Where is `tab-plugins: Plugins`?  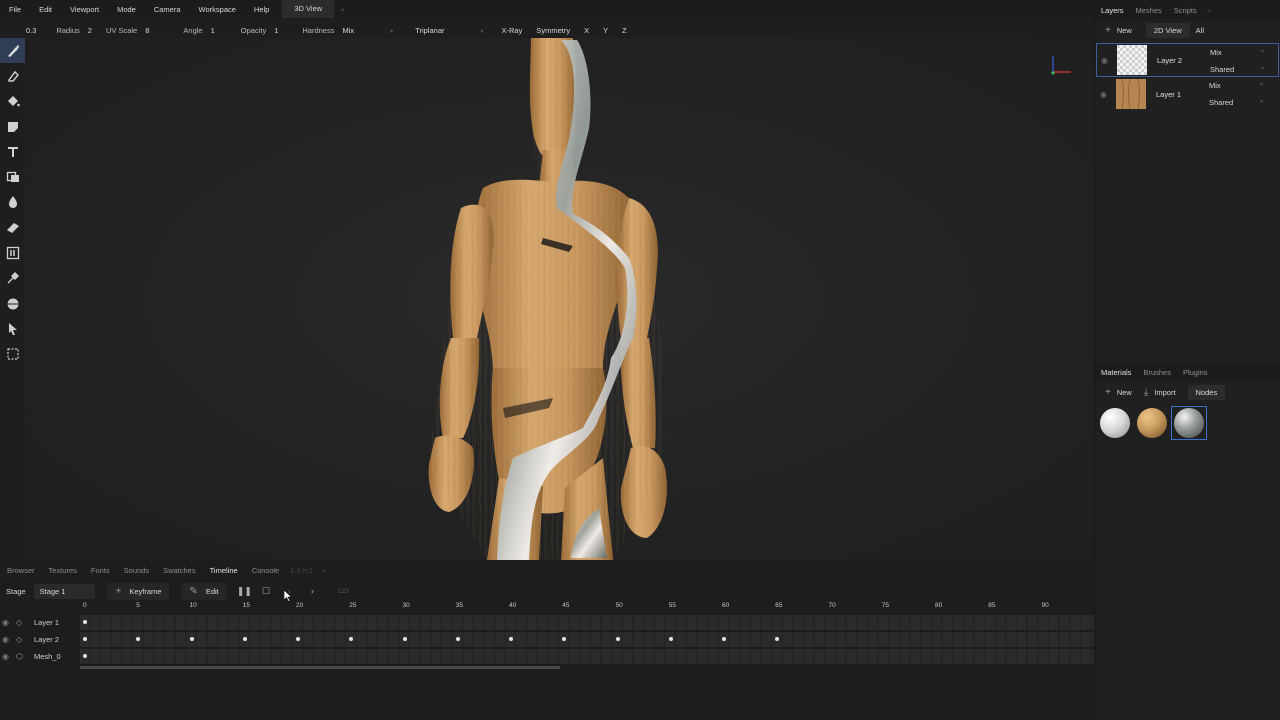 tab-plugins: Plugins is located at coordinates (1195, 372).